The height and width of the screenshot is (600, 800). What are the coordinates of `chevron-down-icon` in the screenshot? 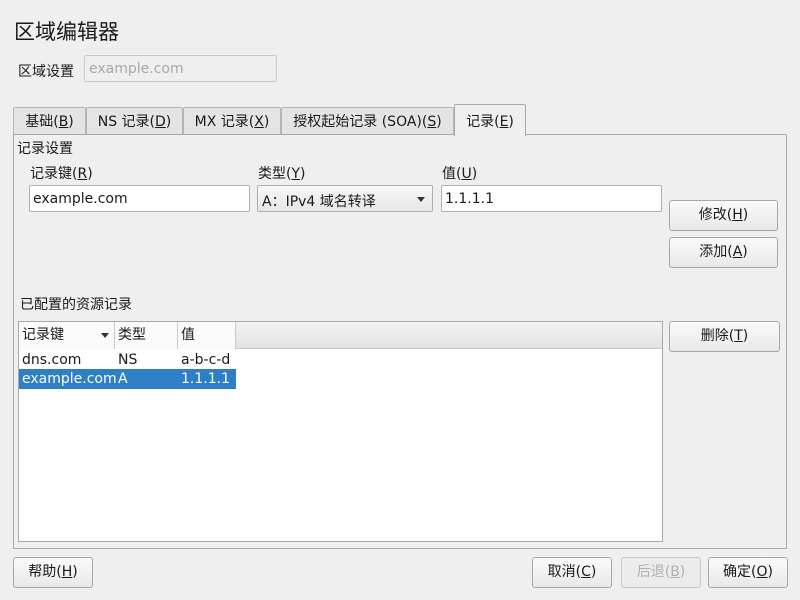 It's located at (421, 199).